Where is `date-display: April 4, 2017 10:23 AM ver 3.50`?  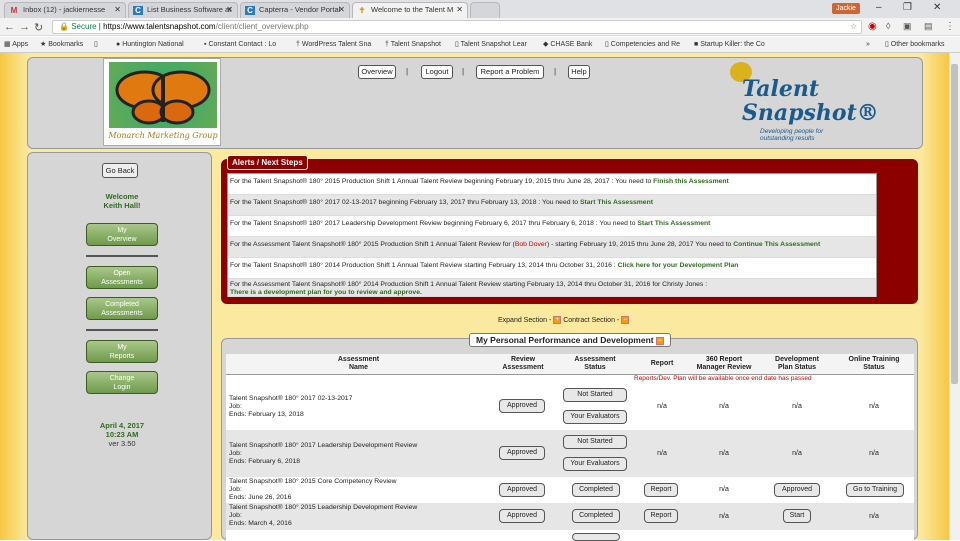 date-display: April 4, 2017 10:23 AM ver 3.50 is located at coordinates (122, 434).